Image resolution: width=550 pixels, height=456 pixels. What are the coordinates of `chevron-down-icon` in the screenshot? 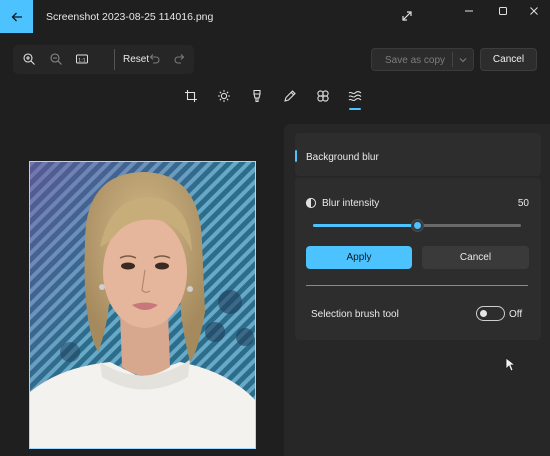 It's located at (463, 60).